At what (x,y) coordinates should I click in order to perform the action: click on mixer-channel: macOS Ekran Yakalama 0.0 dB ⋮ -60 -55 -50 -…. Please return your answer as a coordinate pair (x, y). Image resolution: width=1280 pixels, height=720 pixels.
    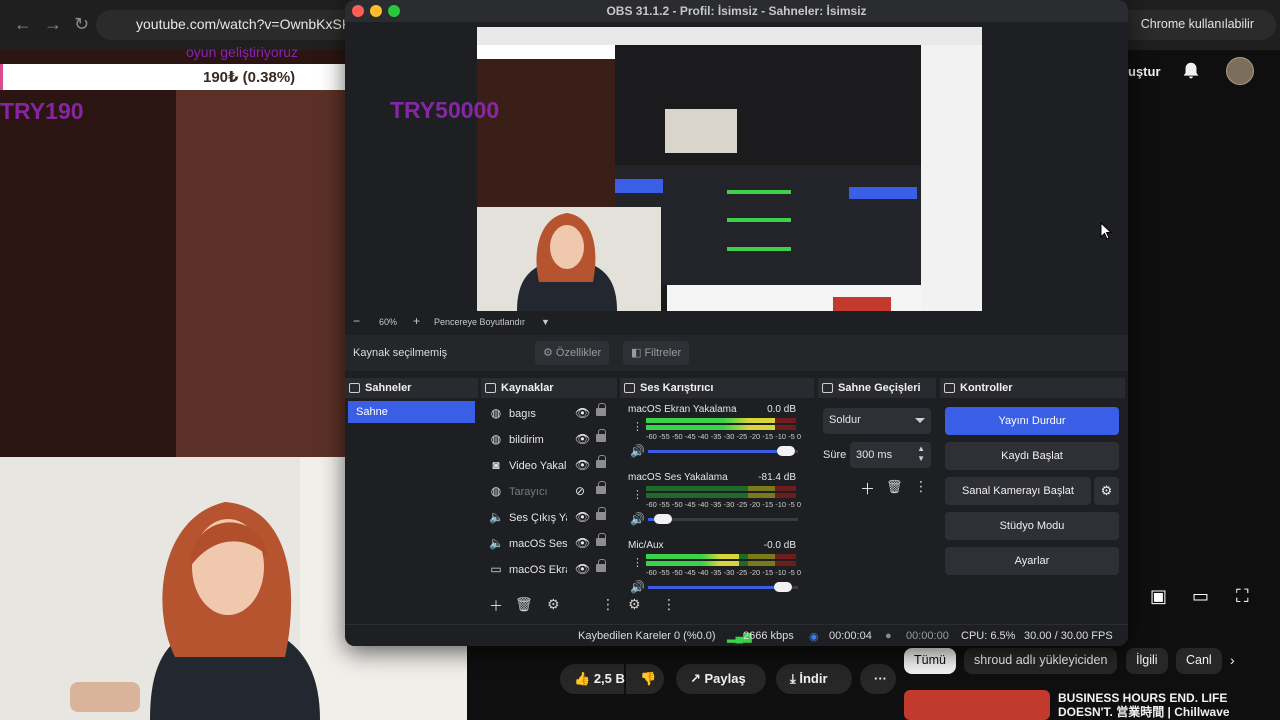
    Looking at the image, I should click on (717, 437).